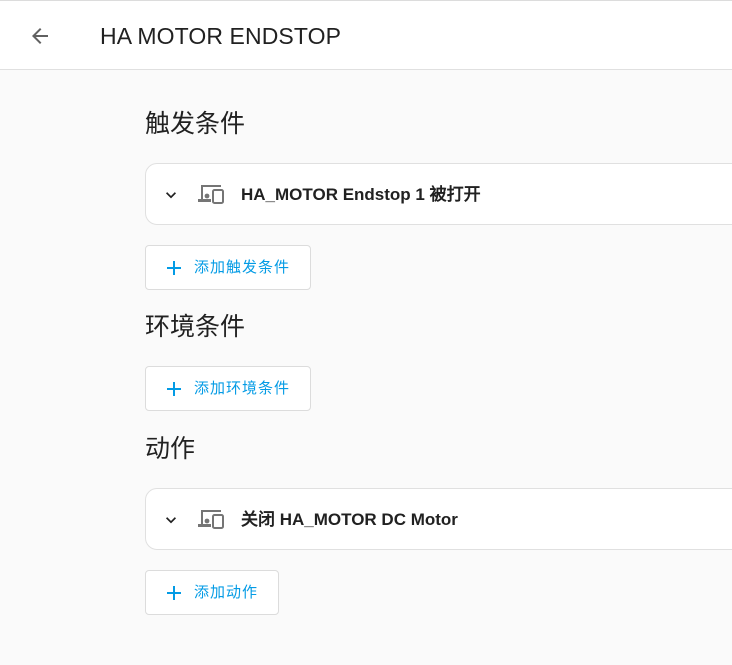 This screenshot has height=665, width=732. What do you see at coordinates (195, 124) in the screenshot?
I see `triggers-heading: 触发条件` at bounding box center [195, 124].